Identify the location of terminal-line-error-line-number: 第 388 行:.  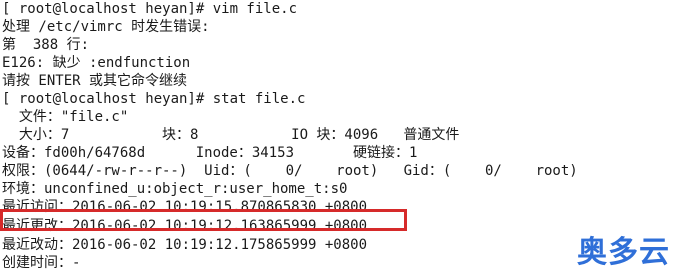
(46, 45).